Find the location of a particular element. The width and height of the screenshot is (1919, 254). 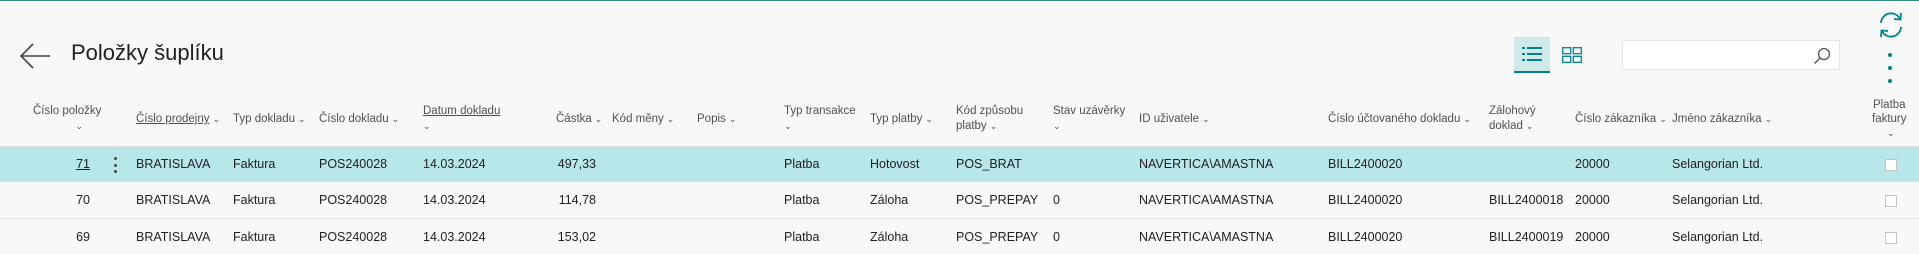

refresh-button is located at coordinates (1891, 25).